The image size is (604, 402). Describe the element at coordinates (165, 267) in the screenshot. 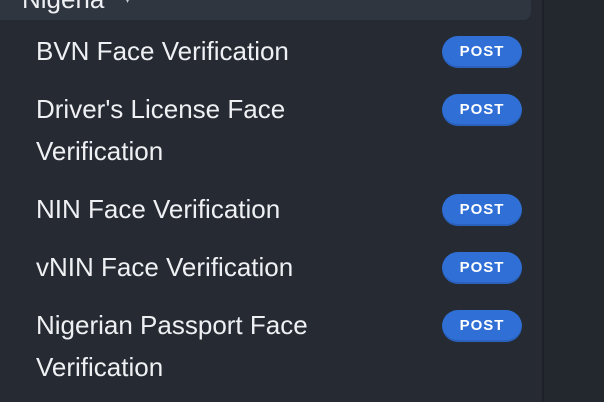

I see `sidebar-item-label: vNIN Face Verification` at that location.